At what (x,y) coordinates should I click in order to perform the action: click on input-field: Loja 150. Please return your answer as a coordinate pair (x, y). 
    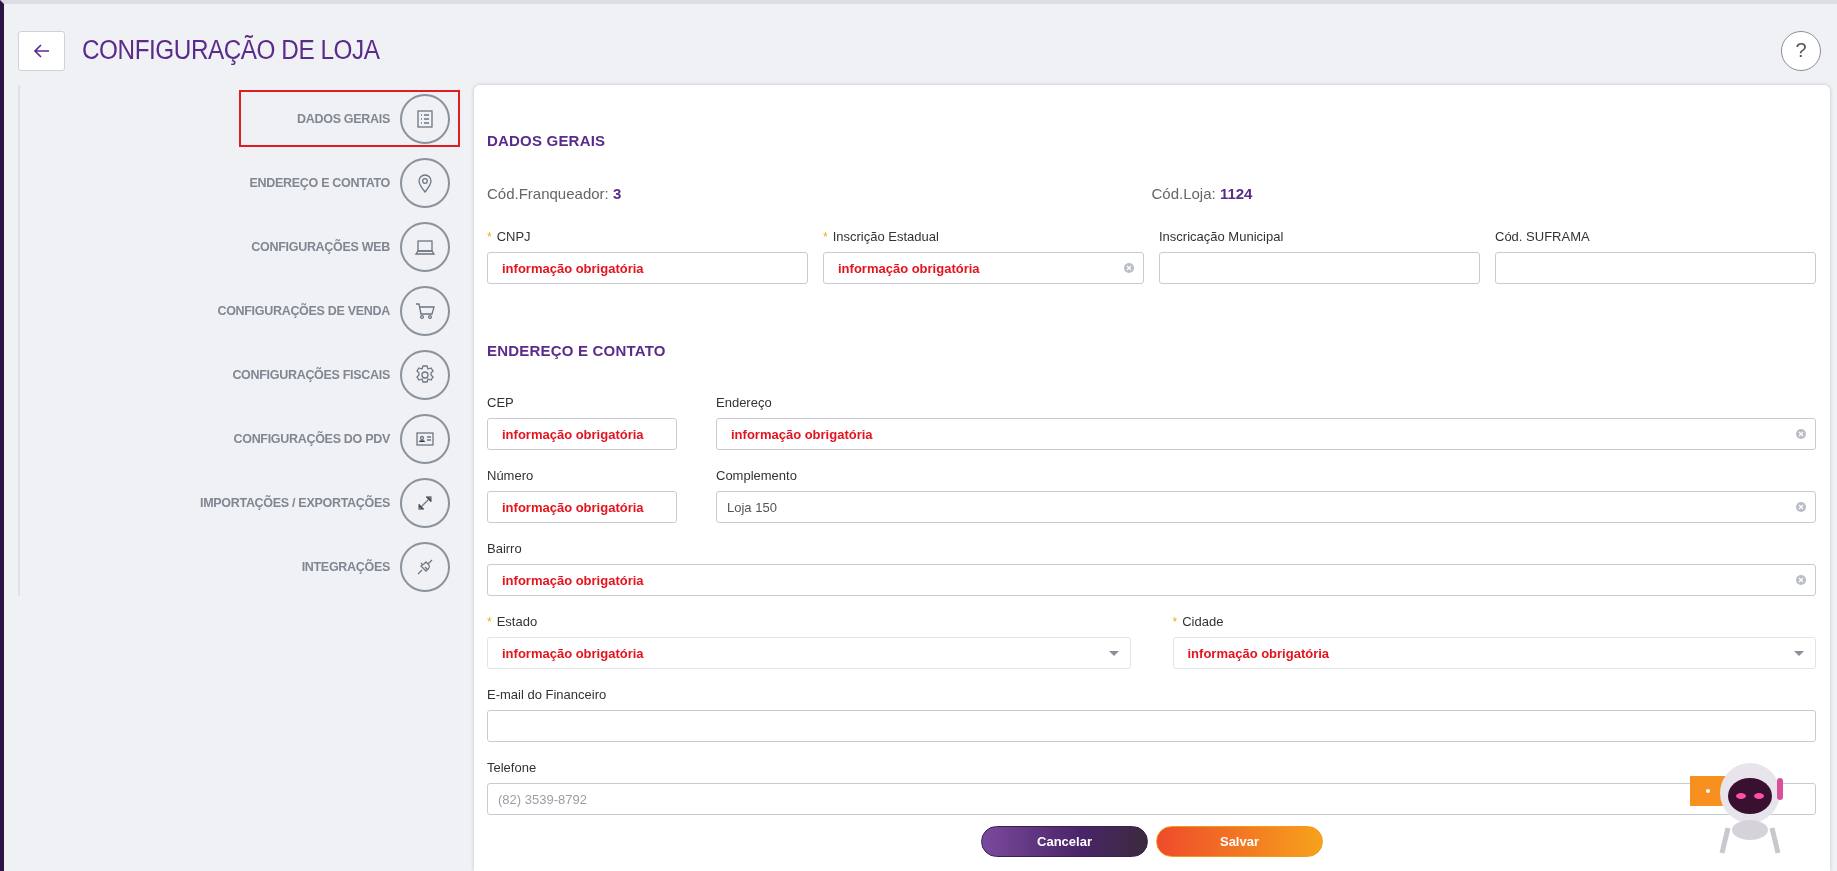
    Looking at the image, I should click on (1266, 507).